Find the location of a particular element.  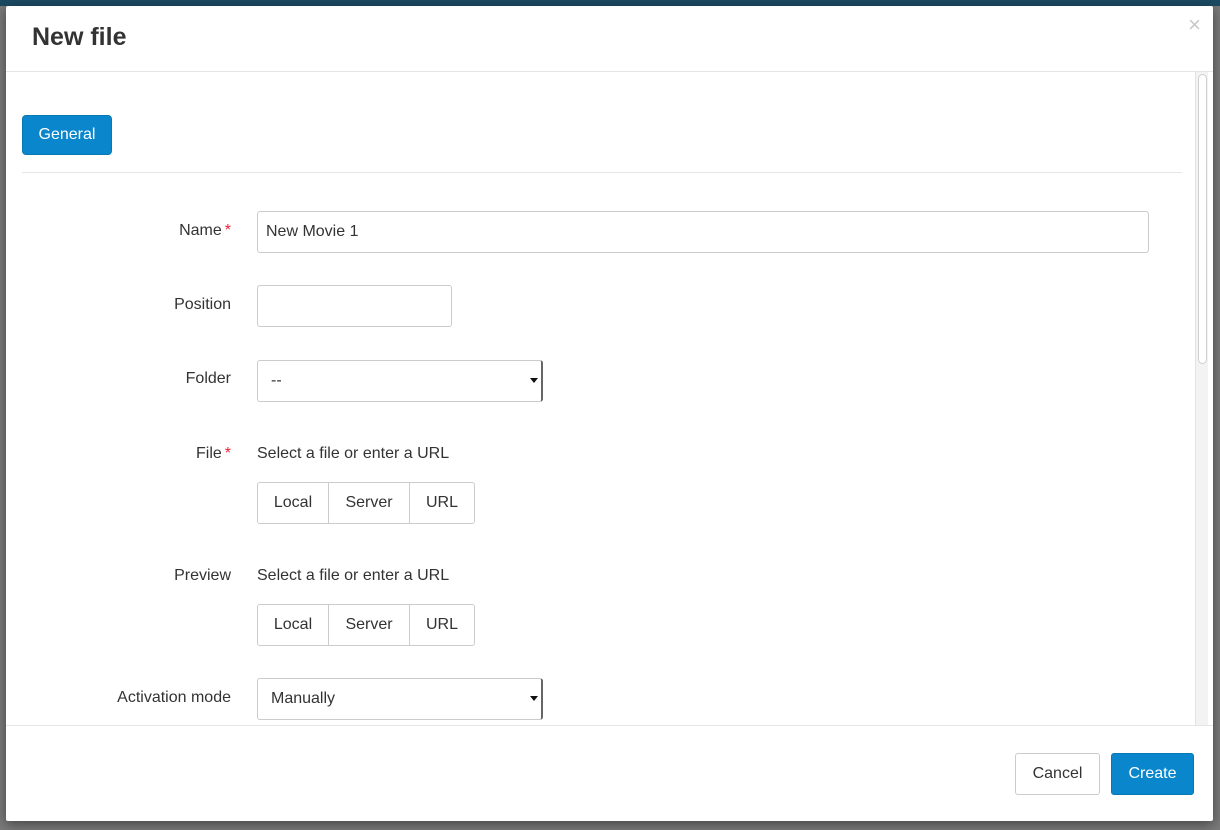

file-url-button: URL is located at coordinates (442, 503).